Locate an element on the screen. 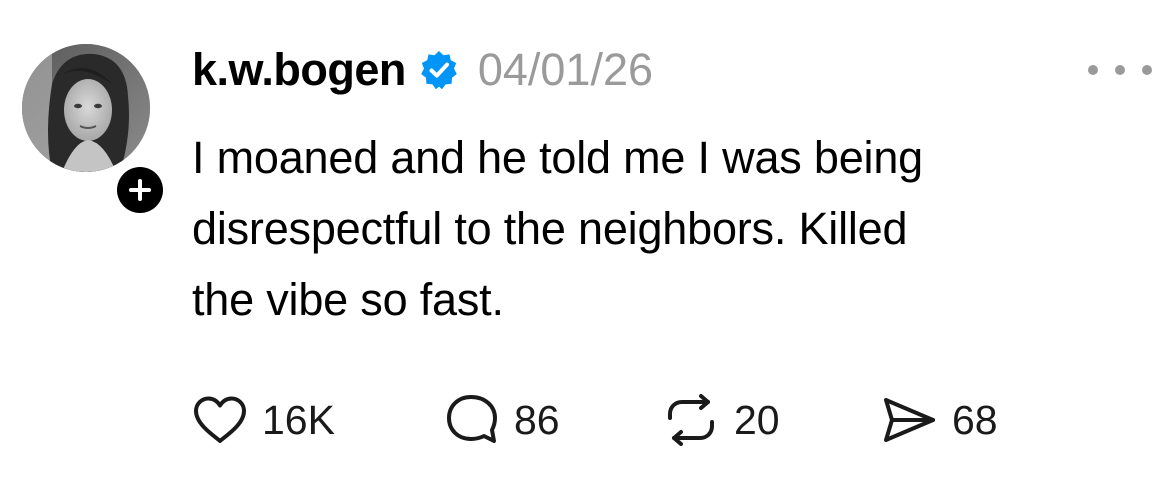 This screenshot has width=1176, height=482. post-actions-bar: 16K 86 20 68 is located at coordinates (642, 420).